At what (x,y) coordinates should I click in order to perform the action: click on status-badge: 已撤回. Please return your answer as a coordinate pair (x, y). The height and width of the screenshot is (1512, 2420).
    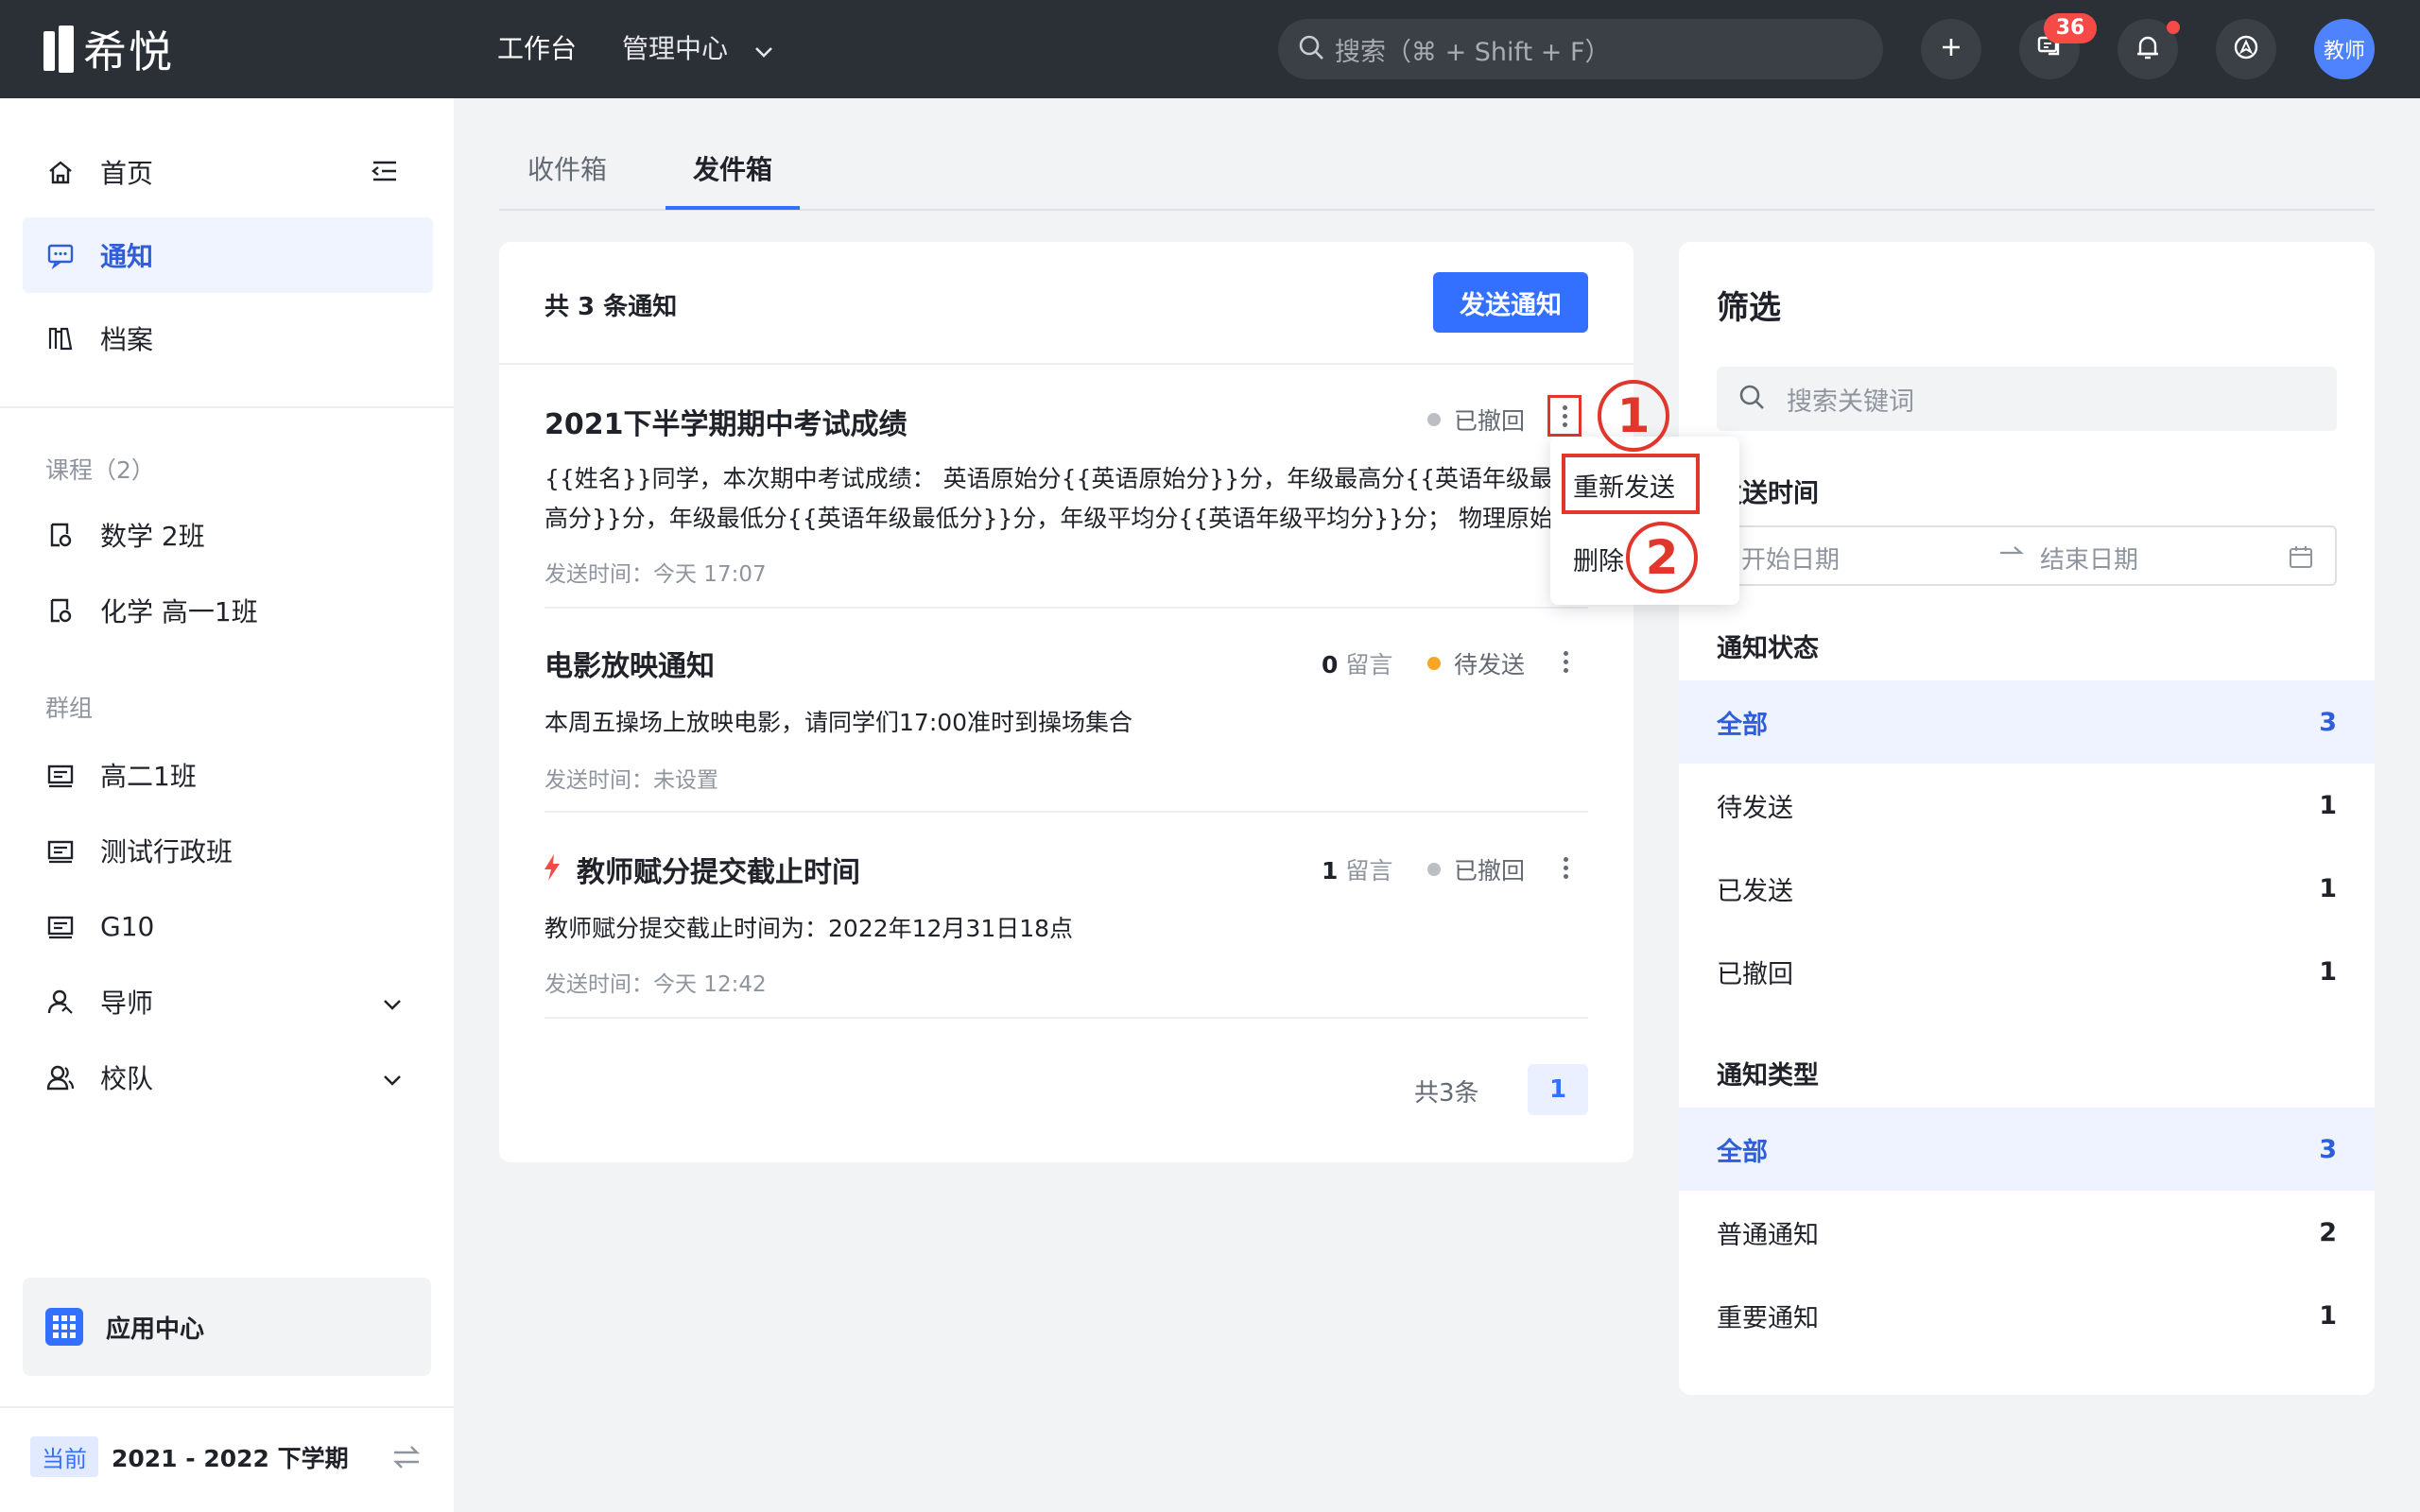
    Looking at the image, I should click on (1476, 869).